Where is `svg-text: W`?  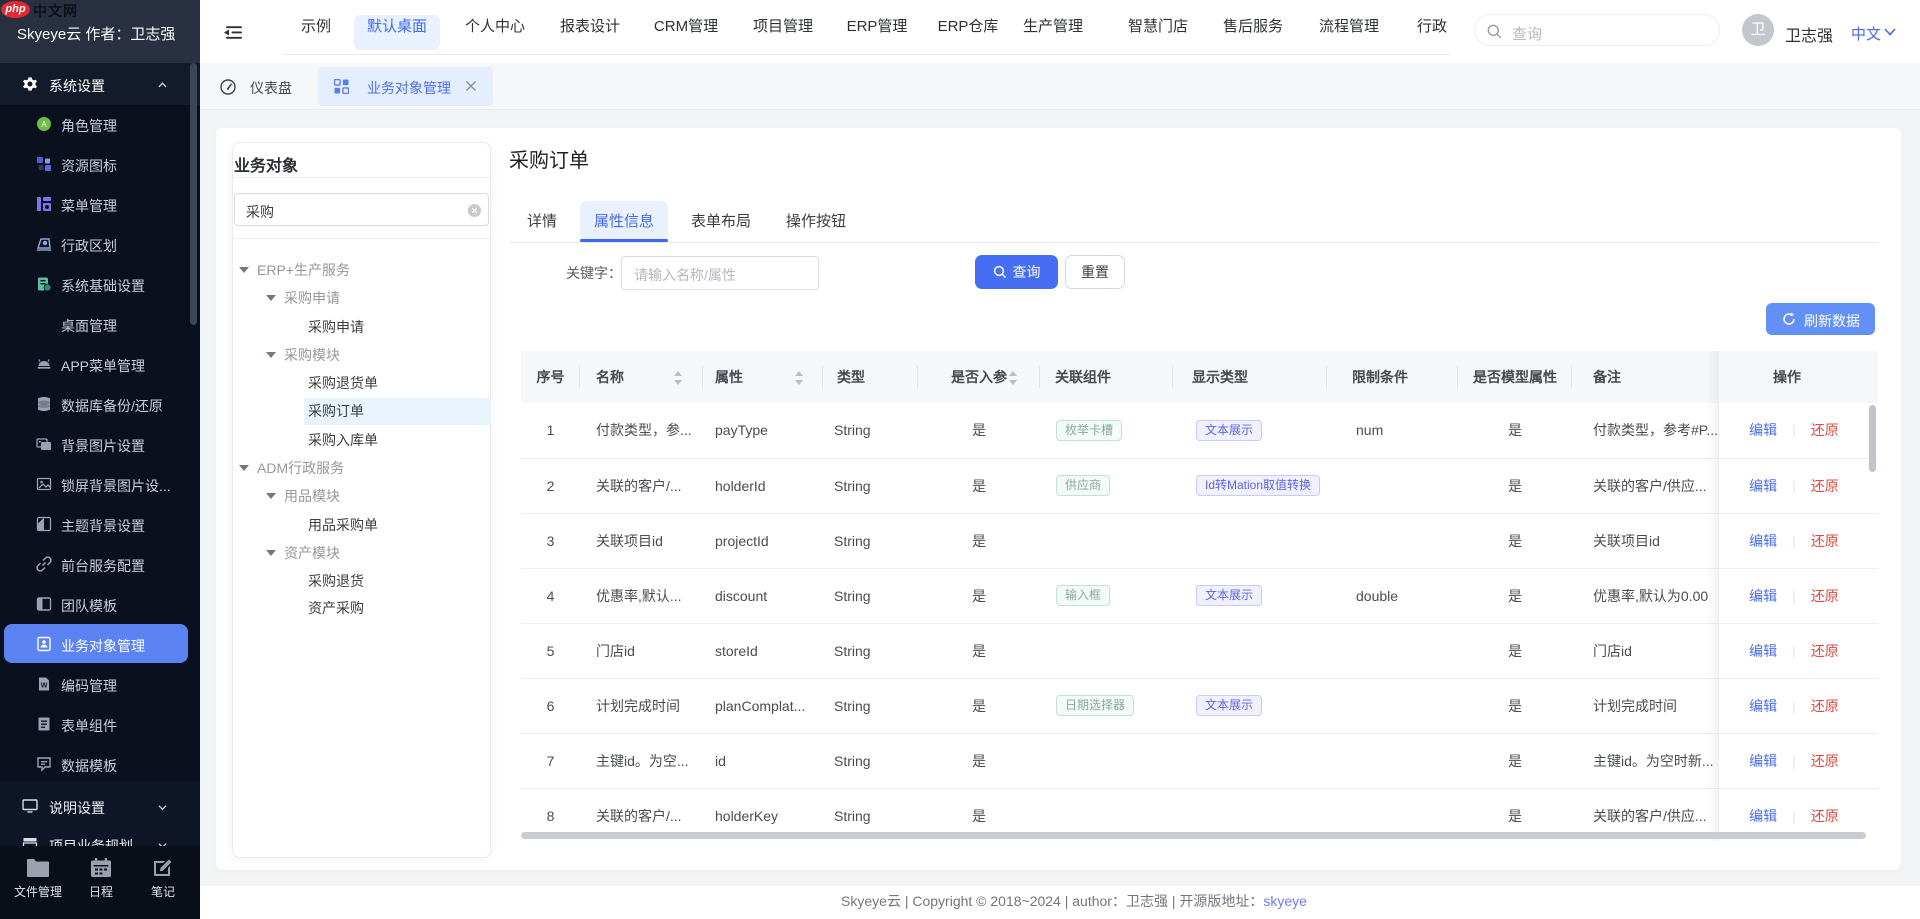 svg-text: W is located at coordinates (44, 686).